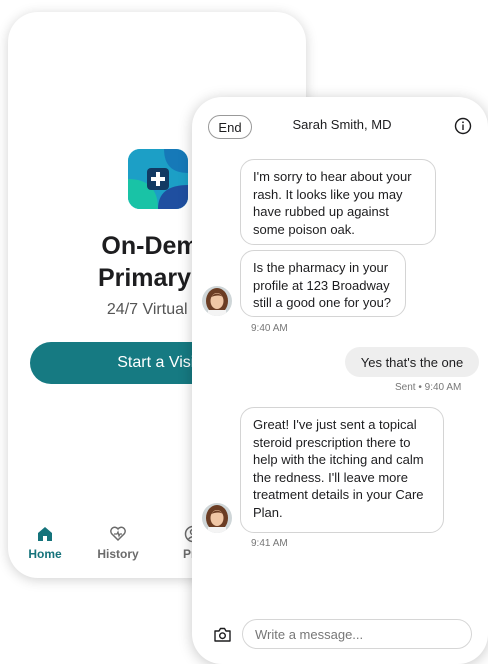 The height and width of the screenshot is (664, 488). What do you see at coordinates (412, 362) in the screenshot?
I see `message-bubble-patient: Yes that's the one` at bounding box center [412, 362].